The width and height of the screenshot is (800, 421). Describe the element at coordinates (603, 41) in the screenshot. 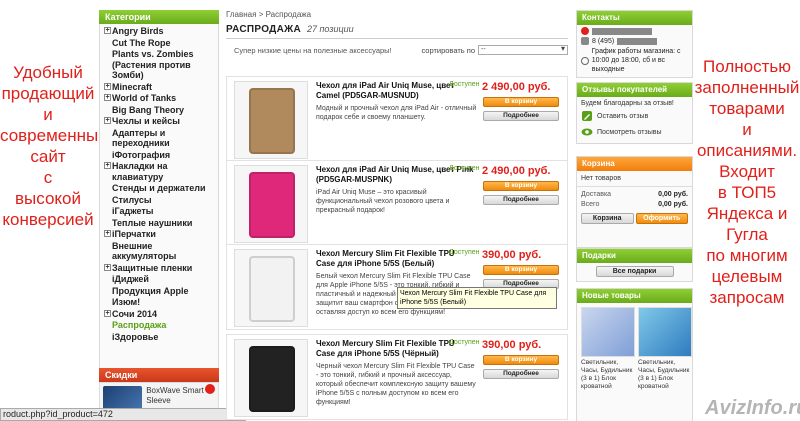

I see `phone-prefix: 8 (495)` at that location.